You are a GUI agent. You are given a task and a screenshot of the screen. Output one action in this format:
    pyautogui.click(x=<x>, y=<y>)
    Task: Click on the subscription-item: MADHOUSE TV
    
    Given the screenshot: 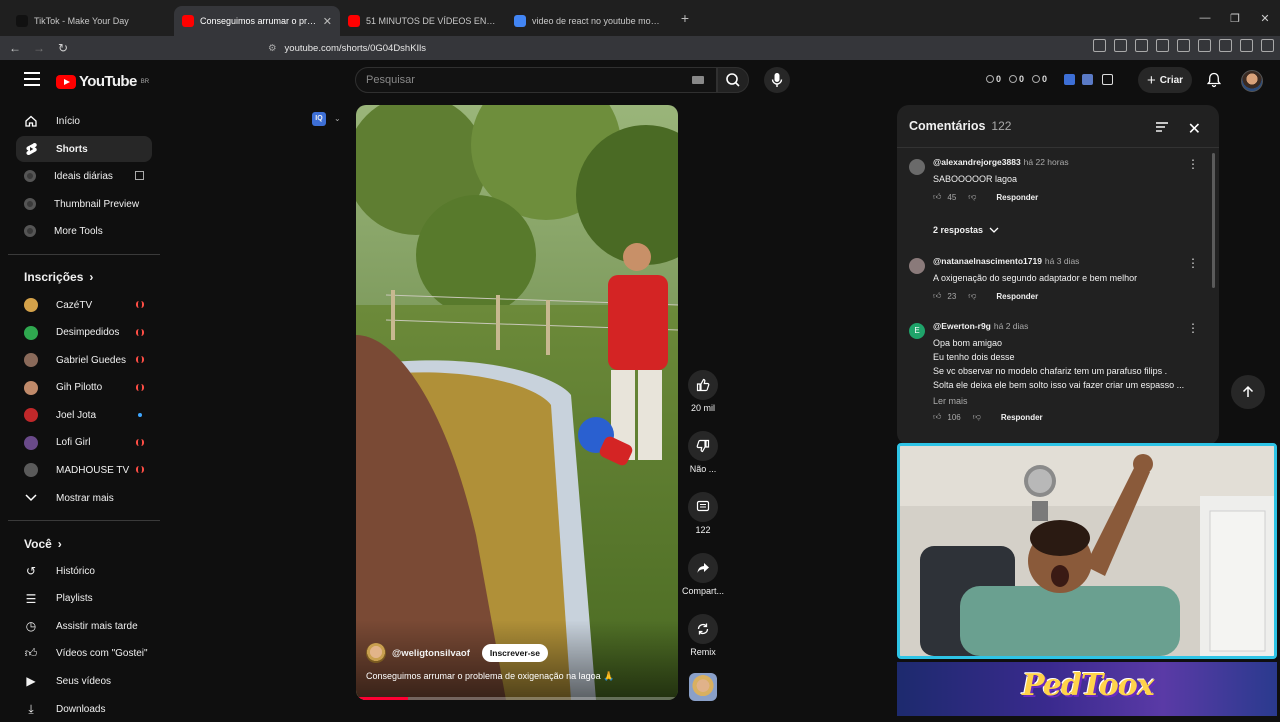 What is the action you would take?
    pyautogui.click(x=84, y=470)
    